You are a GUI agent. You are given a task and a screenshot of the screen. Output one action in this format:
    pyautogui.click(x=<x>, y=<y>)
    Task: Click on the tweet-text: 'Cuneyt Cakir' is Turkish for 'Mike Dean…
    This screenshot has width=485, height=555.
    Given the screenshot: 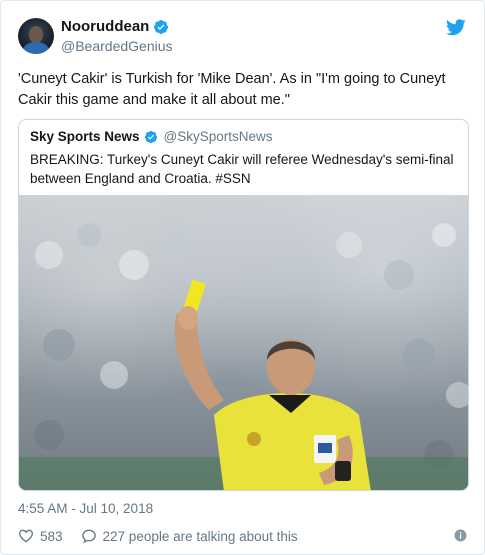 What is the action you would take?
    pyautogui.click(x=232, y=89)
    